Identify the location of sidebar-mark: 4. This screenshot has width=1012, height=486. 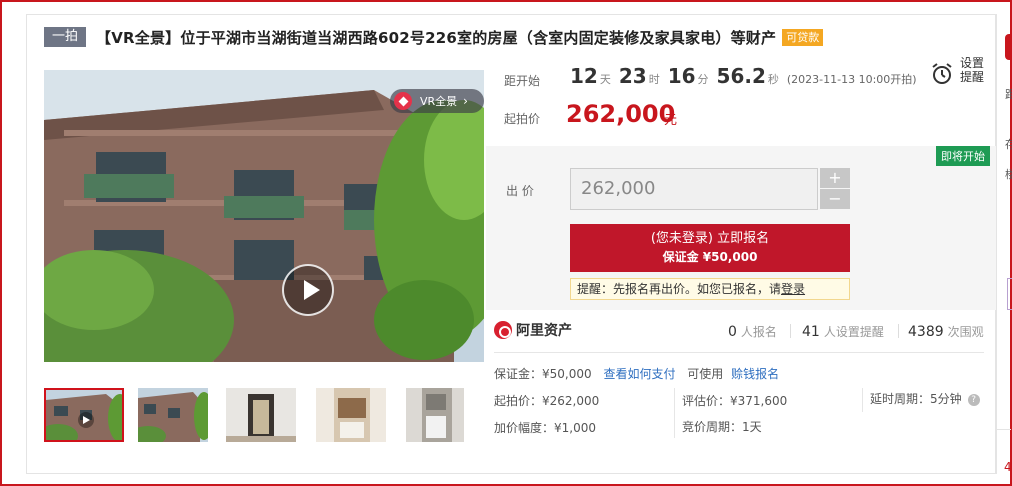
(1008, 467).